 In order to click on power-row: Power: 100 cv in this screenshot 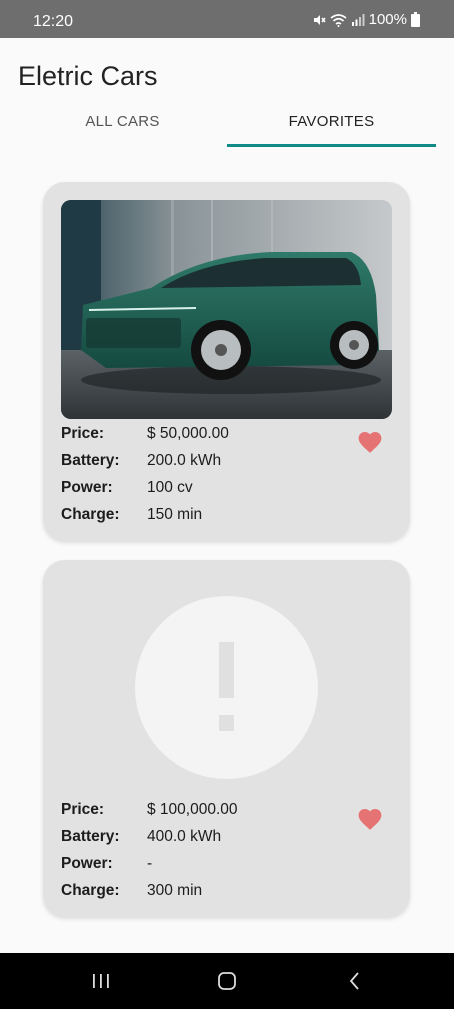, I will do `click(127, 488)`.